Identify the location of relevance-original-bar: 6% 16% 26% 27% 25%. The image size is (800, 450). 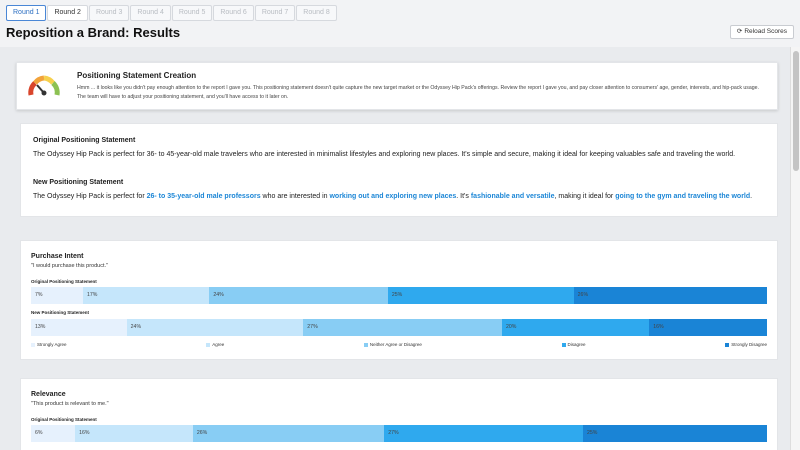
(399, 433).